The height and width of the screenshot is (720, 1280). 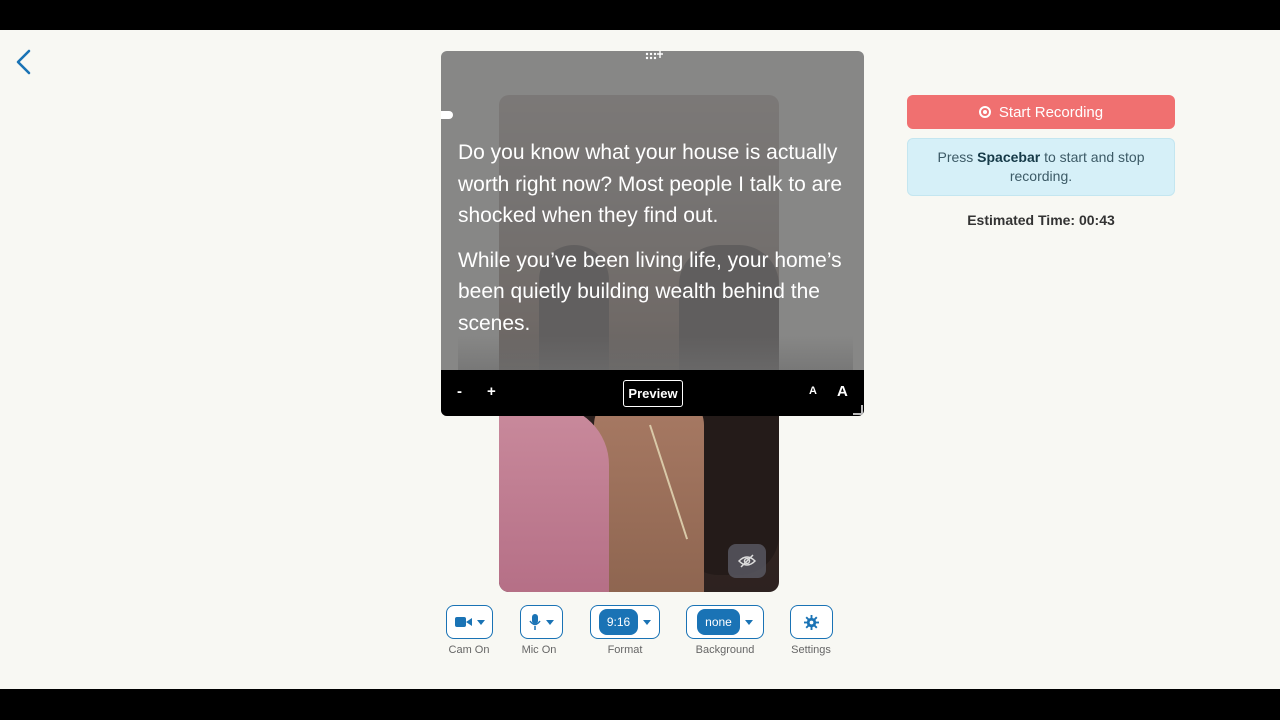 I want to click on microphone-icon, so click(x=535, y=622).